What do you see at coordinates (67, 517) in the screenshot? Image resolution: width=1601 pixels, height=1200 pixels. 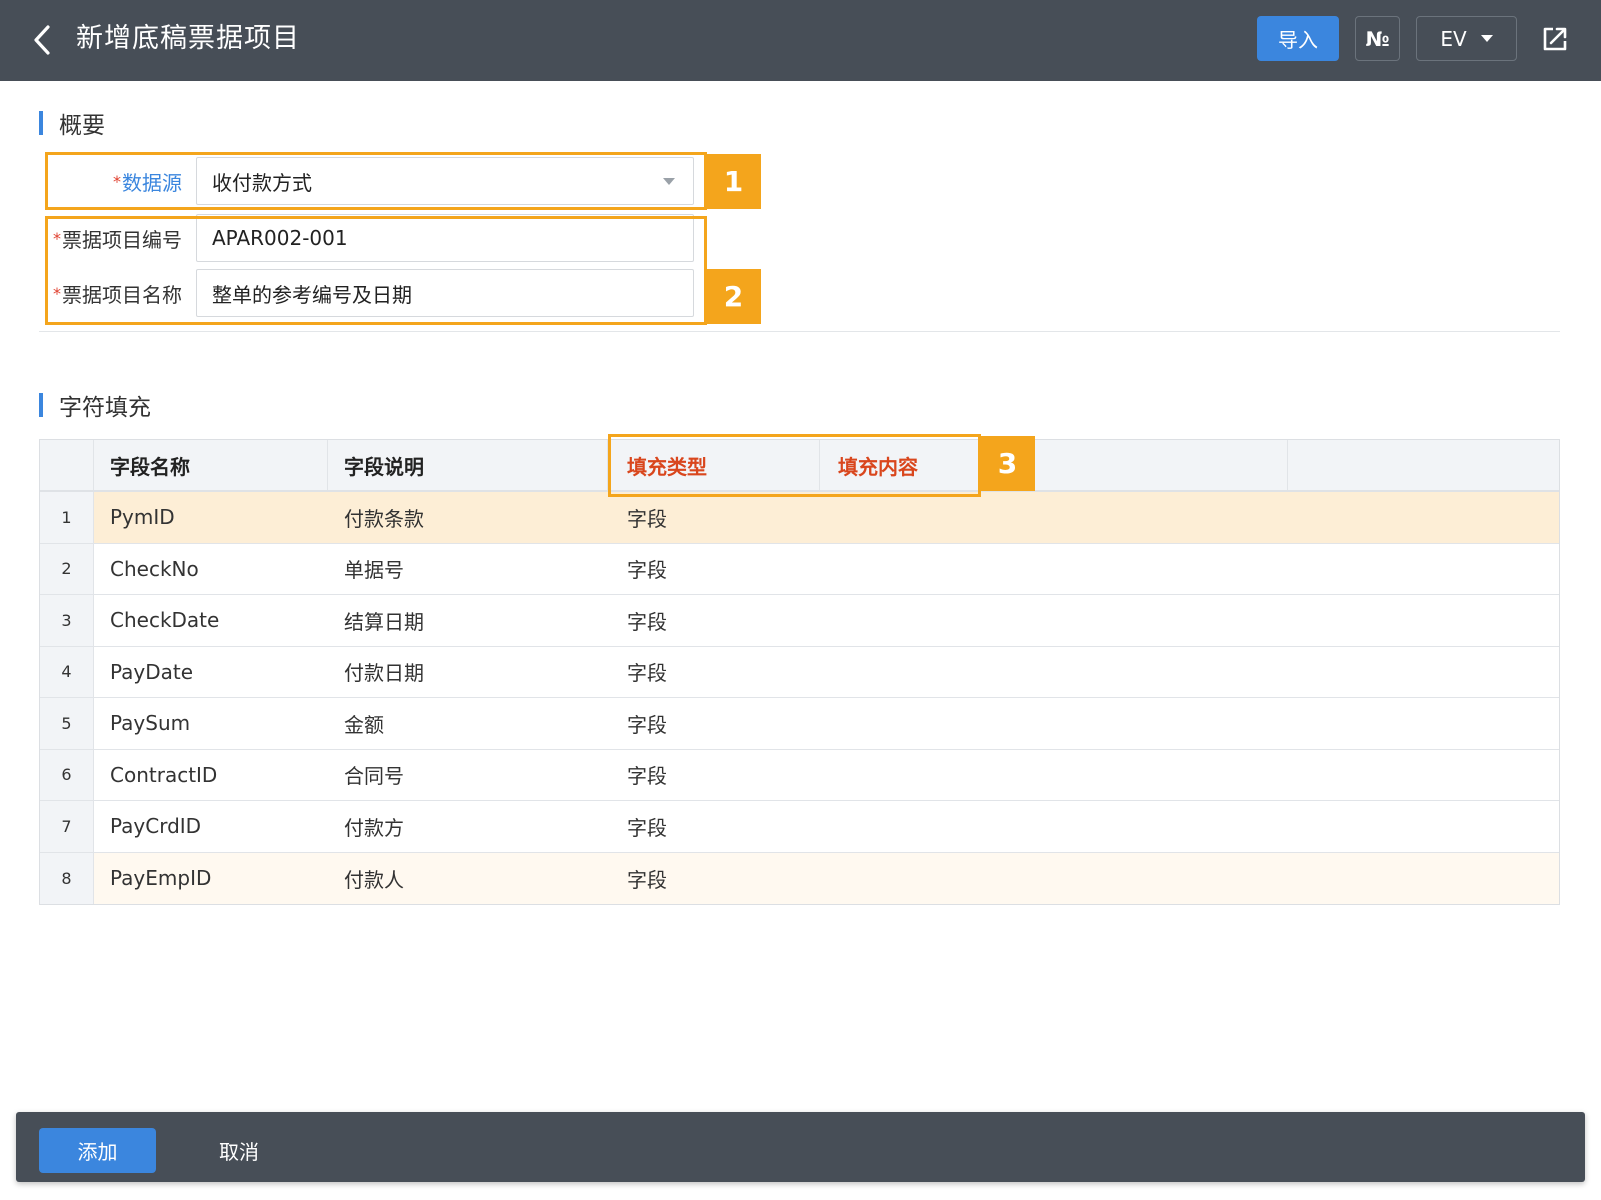 I see `row-index: 1` at bounding box center [67, 517].